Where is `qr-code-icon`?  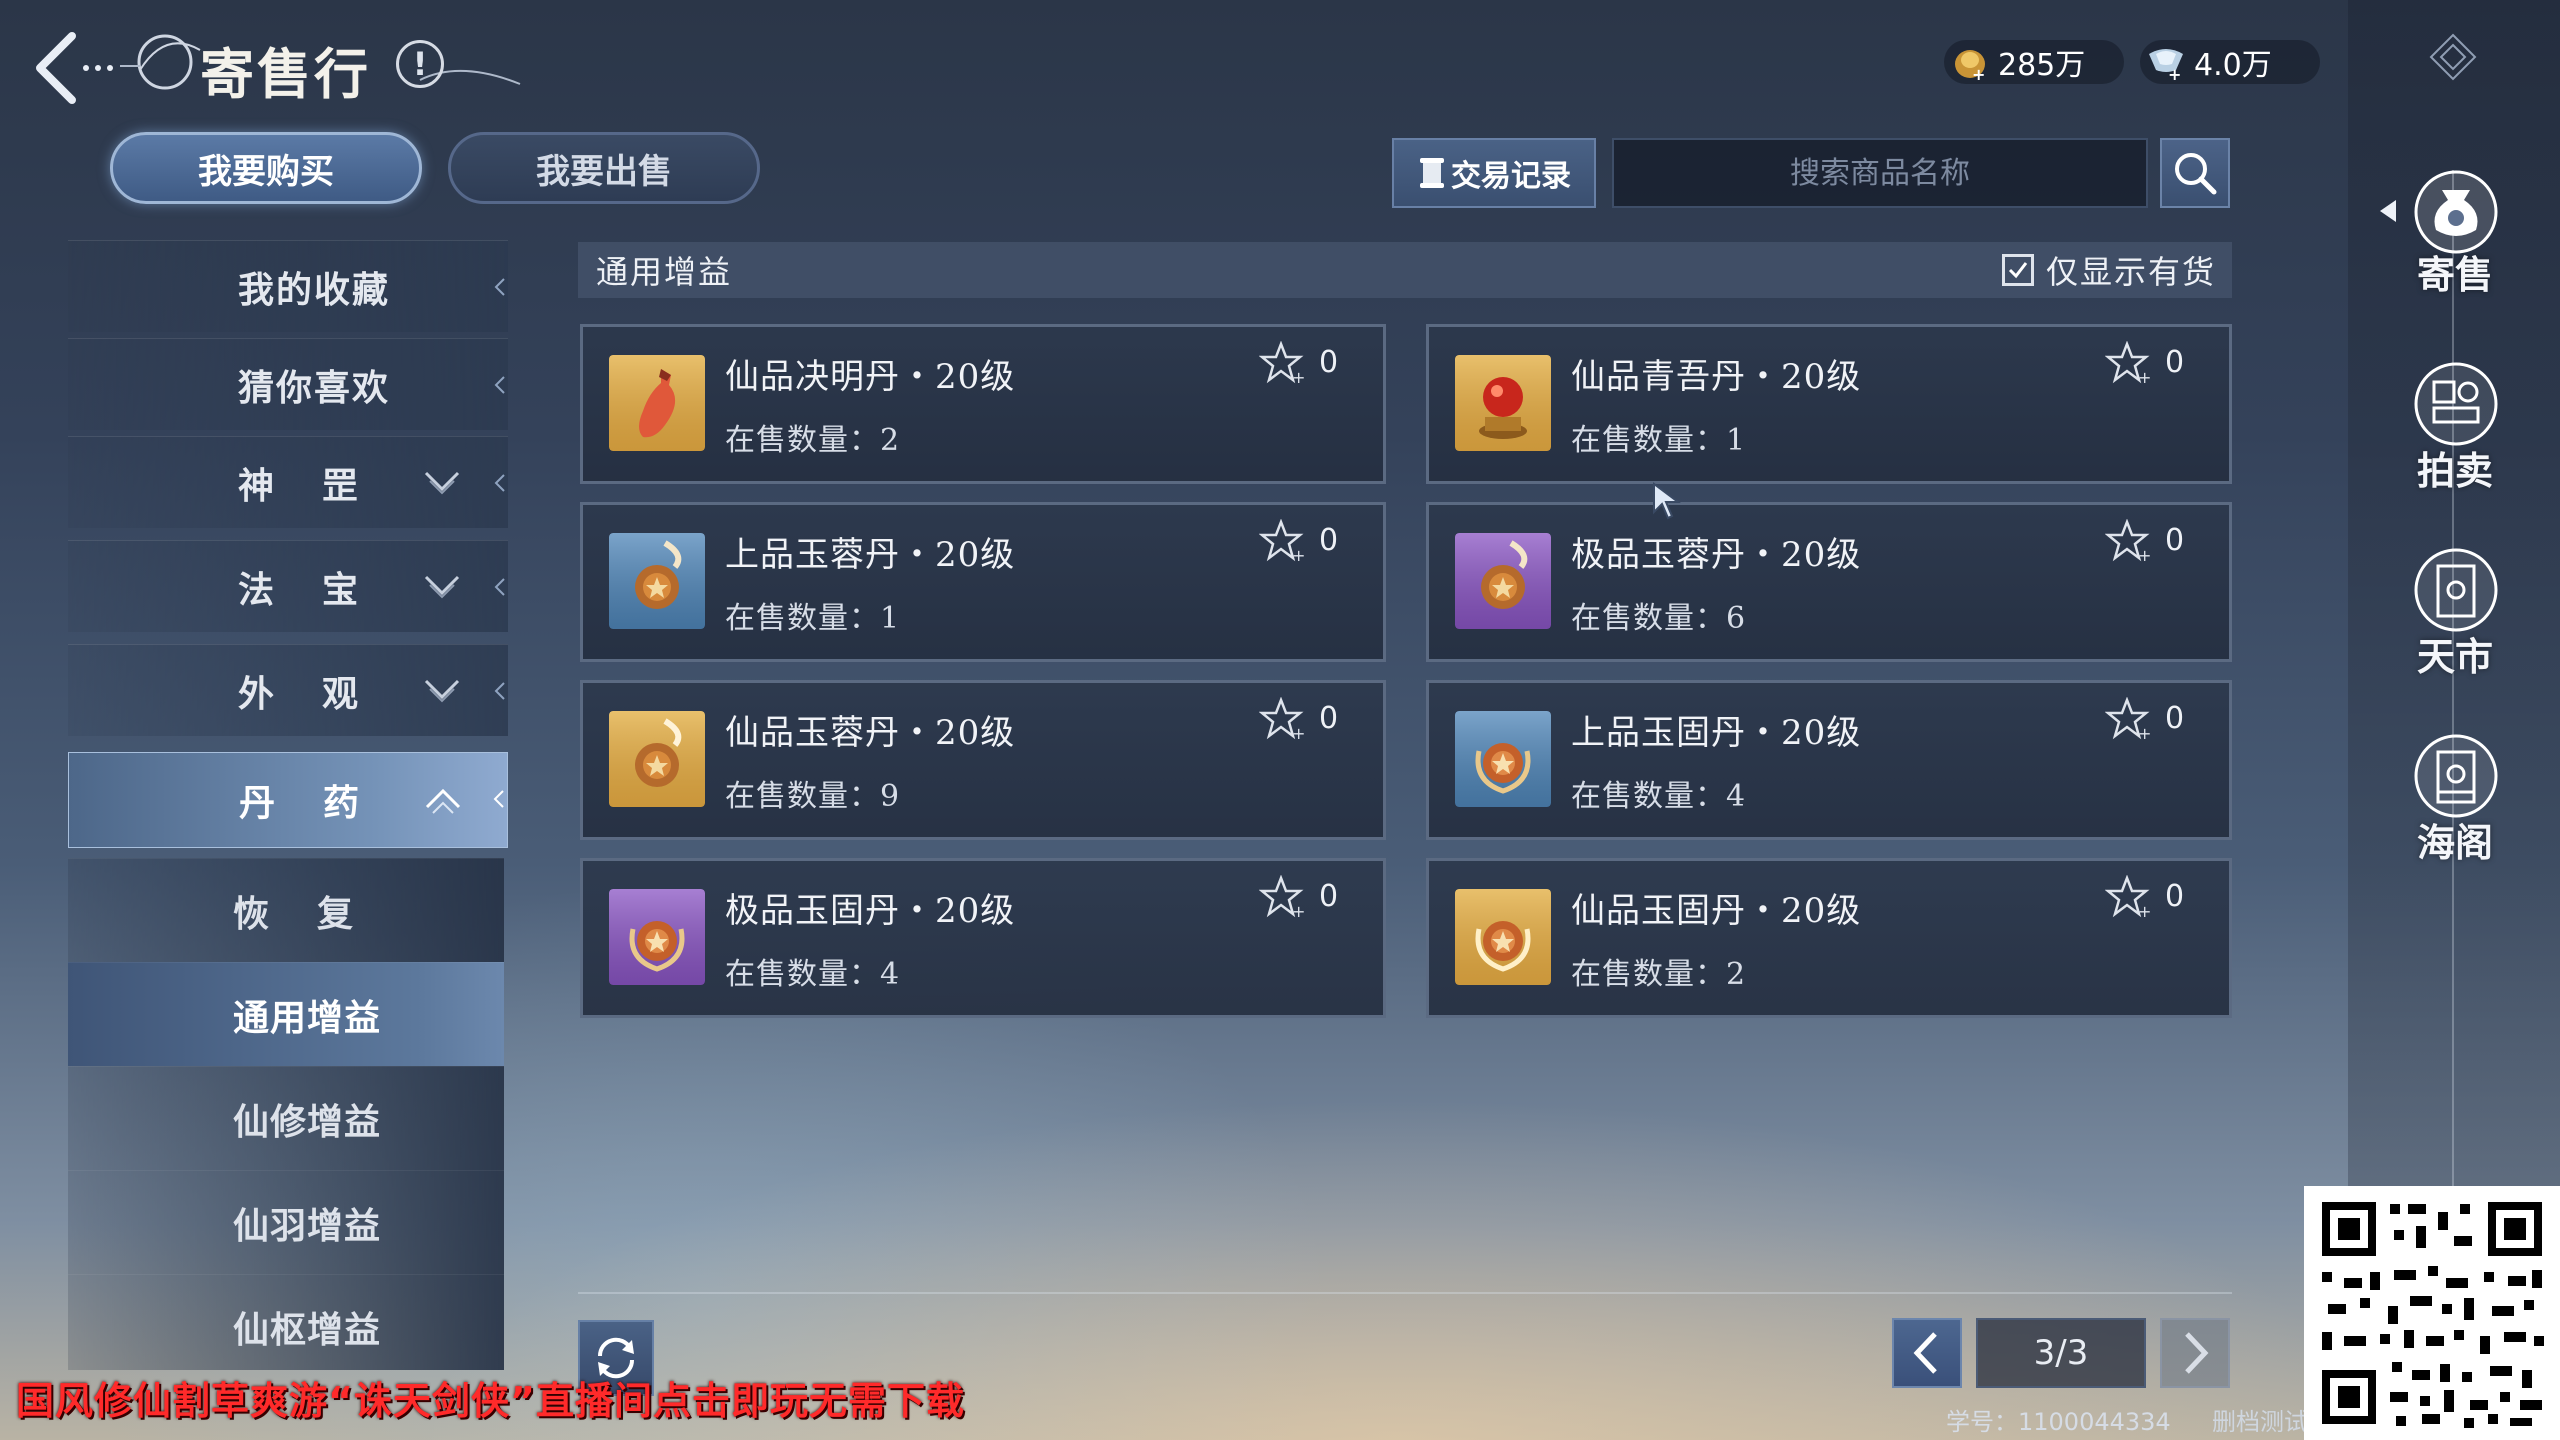
qr-code-icon is located at coordinates (2432, 1313).